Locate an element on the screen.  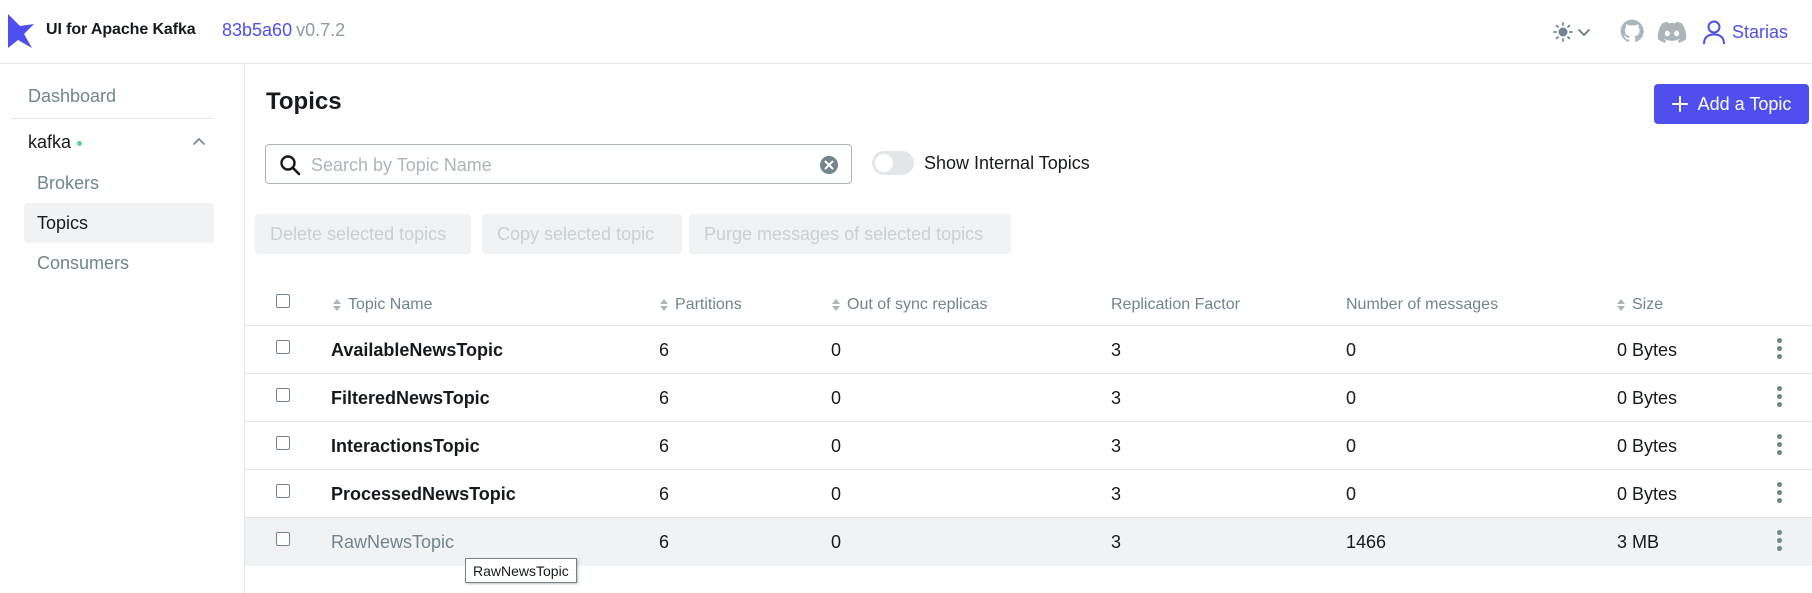
user-name: Starias is located at coordinates (1760, 31).